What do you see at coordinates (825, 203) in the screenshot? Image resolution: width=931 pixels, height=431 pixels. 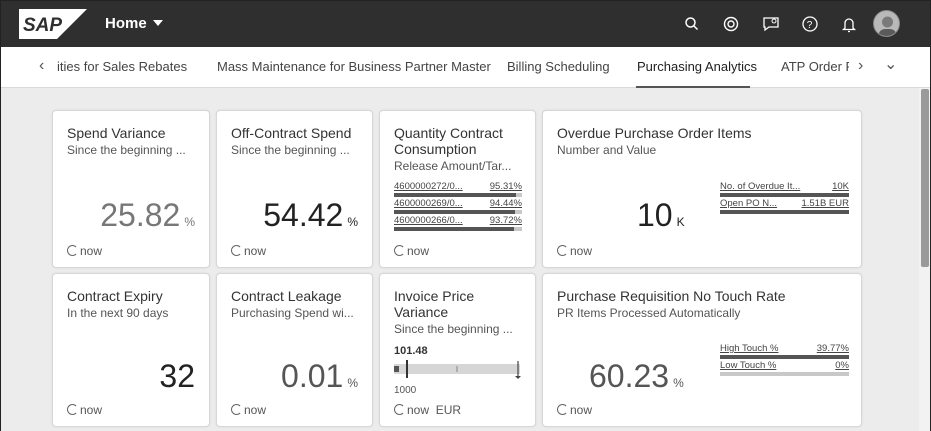 I see `comparison-row-value: 1.51B EUR` at bounding box center [825, 203].